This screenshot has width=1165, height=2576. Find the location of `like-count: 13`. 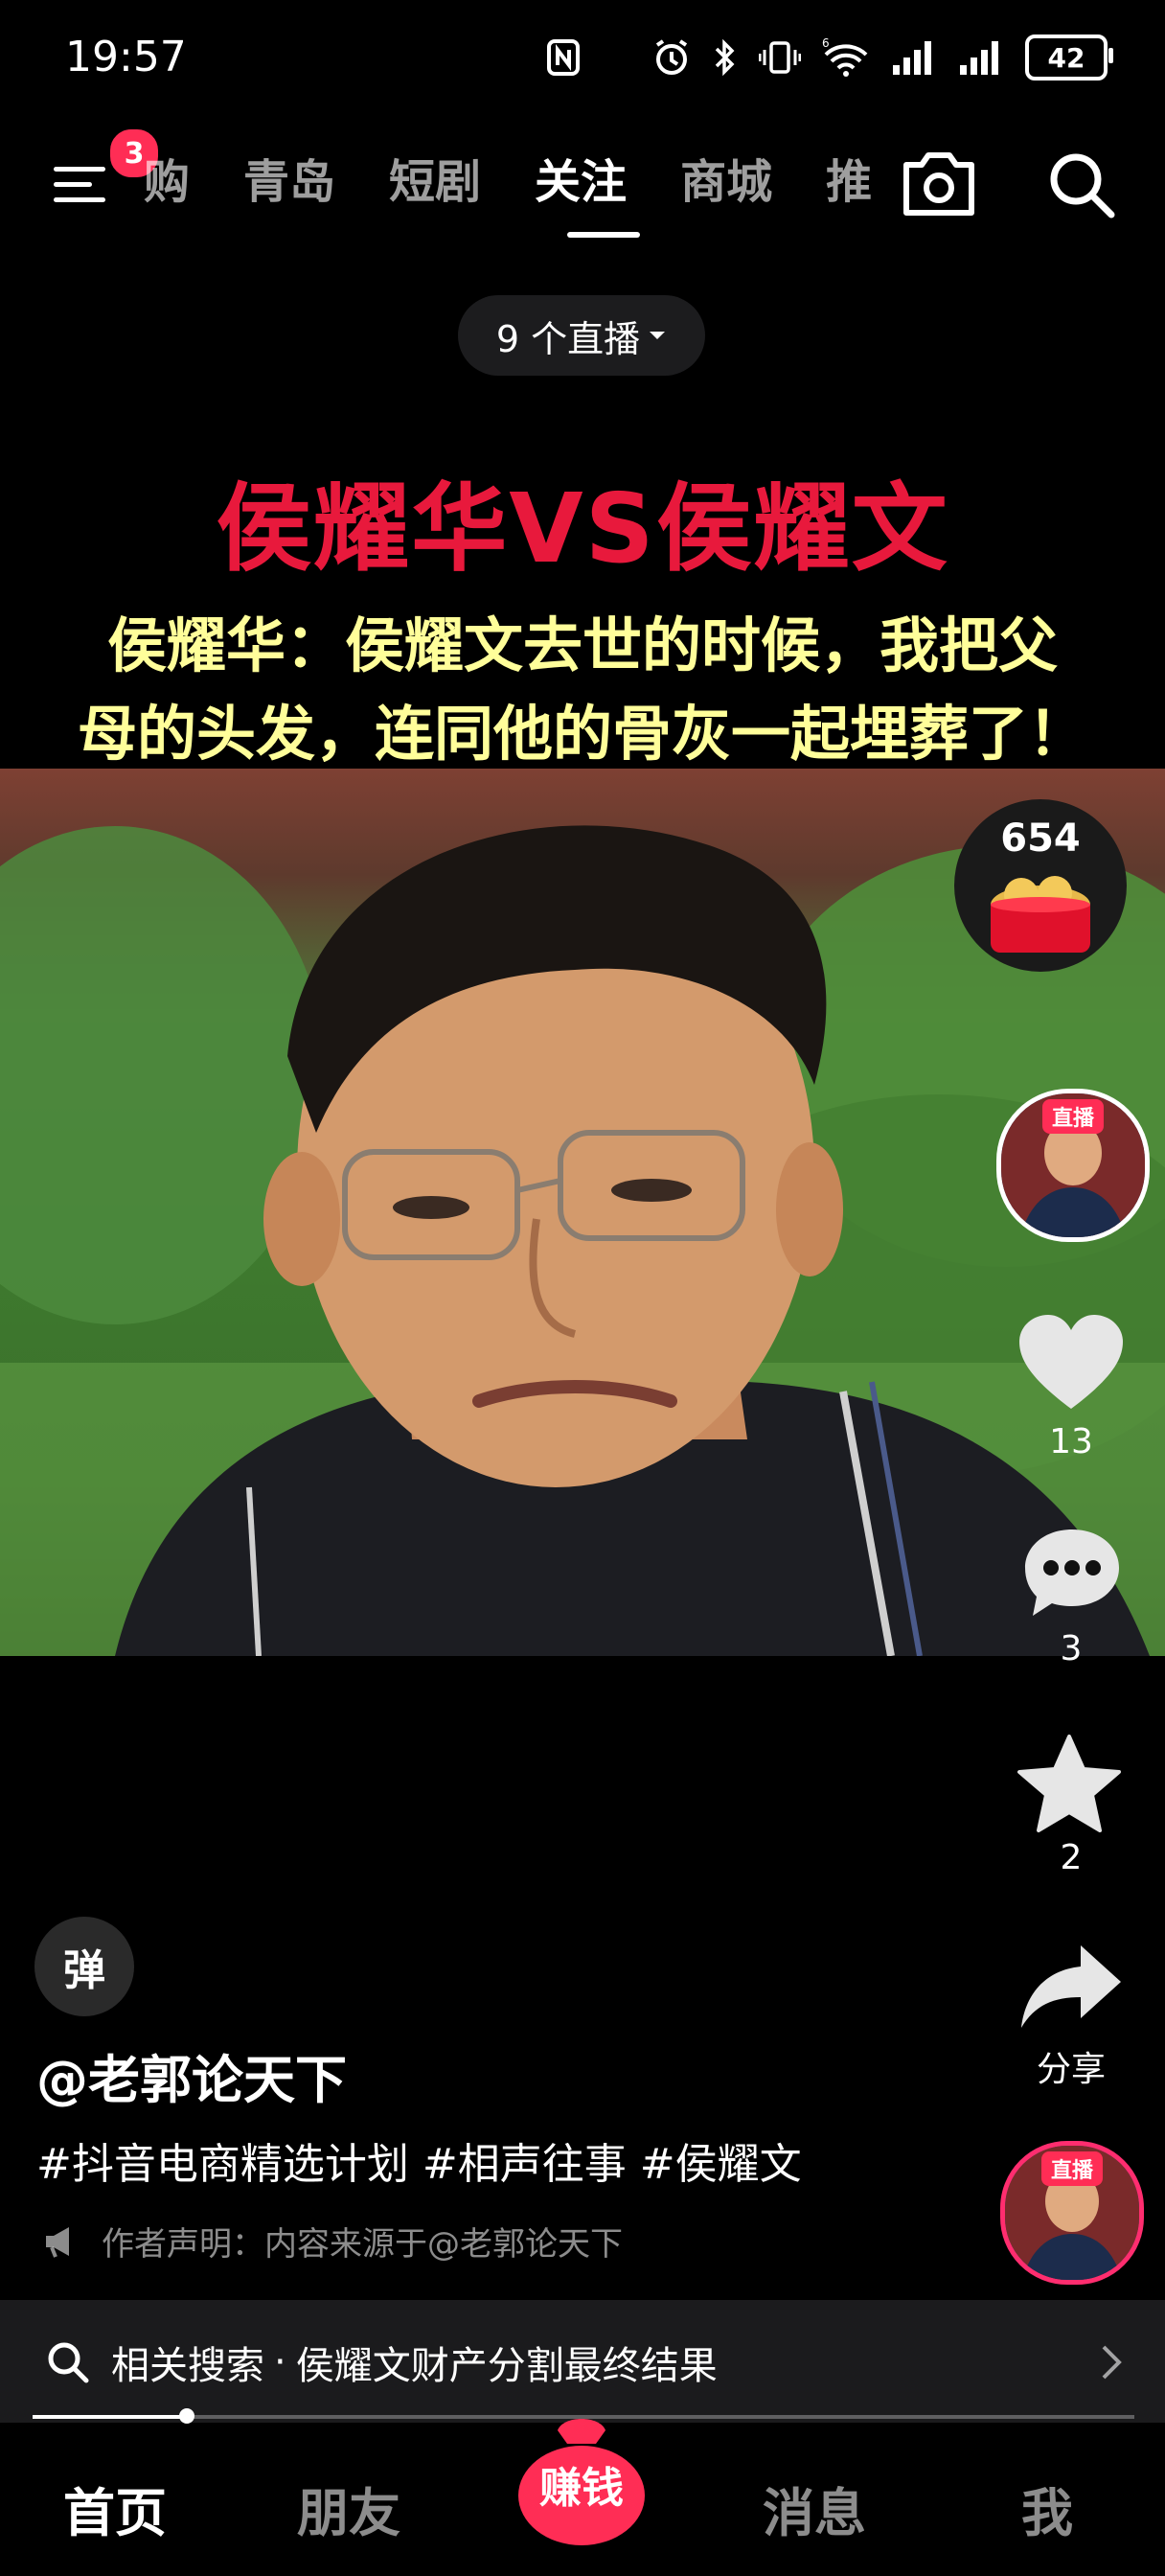

like-count: 13 is located at coordinates (1071, 1441).